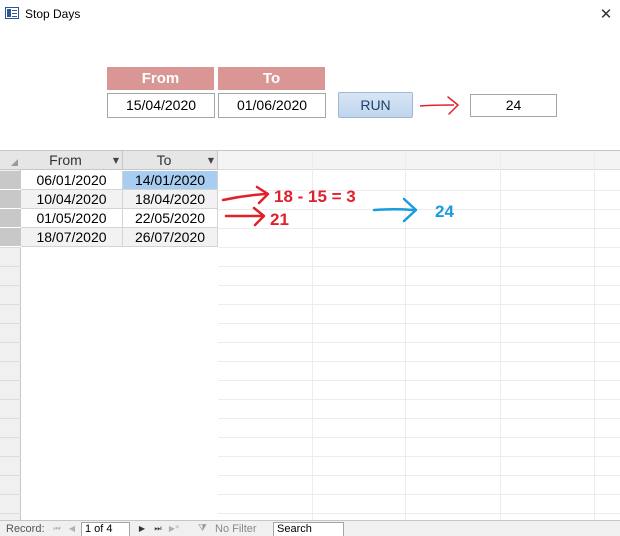 The width and height of the screenshot is (620, 536). I want to click on from-header-label: From, so click(160, 78).